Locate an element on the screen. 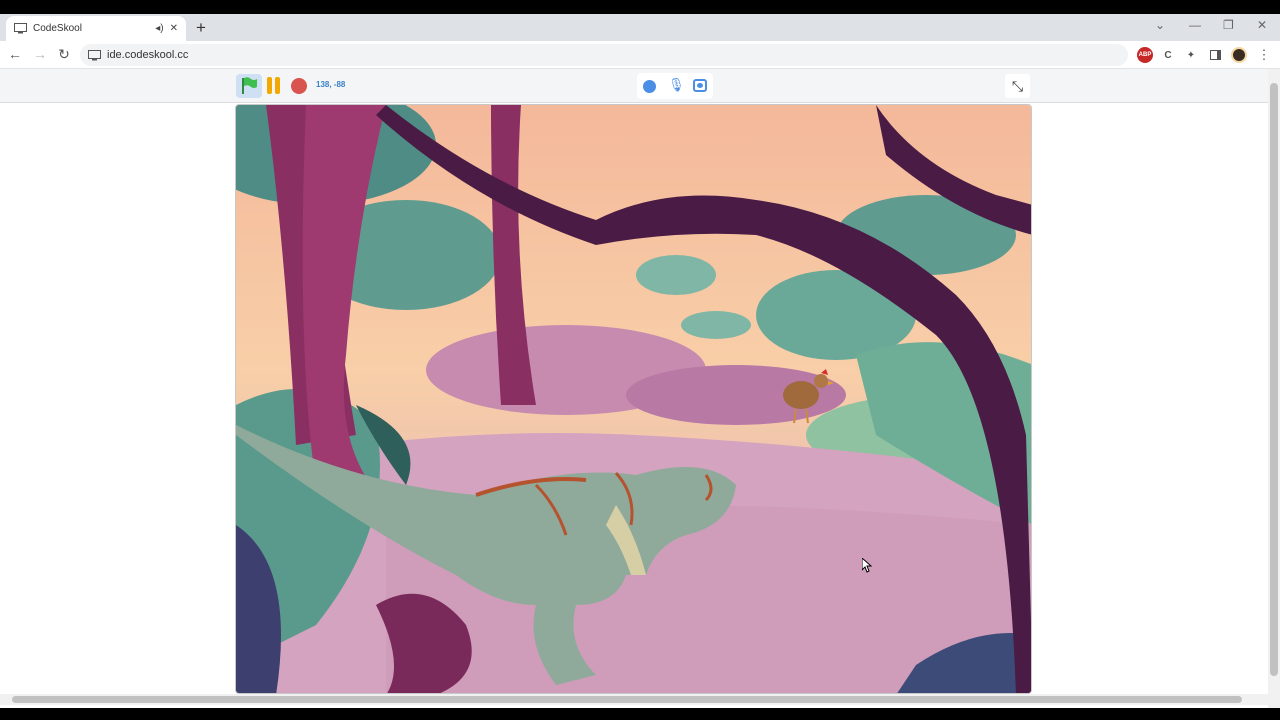 This screenshot has width=1280, height=720. camera-icon is located at coordinates (700, 85).